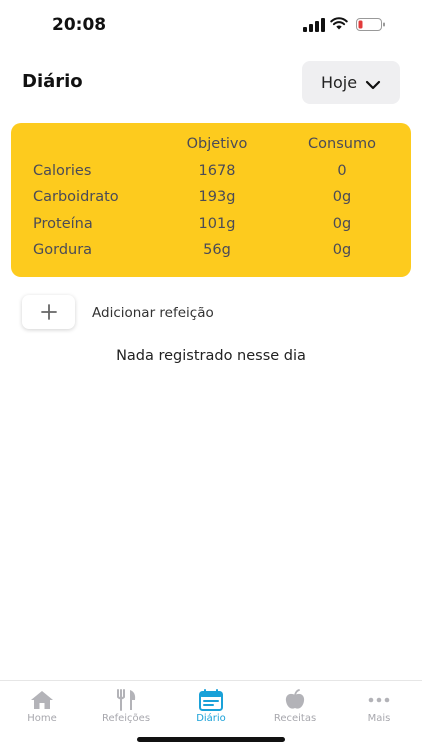 This screenshot has height=750, width=422. What do you see at coordinates (370, 24) in the screenshot?
I see `battery-icon` at bounding box center [370, 24].